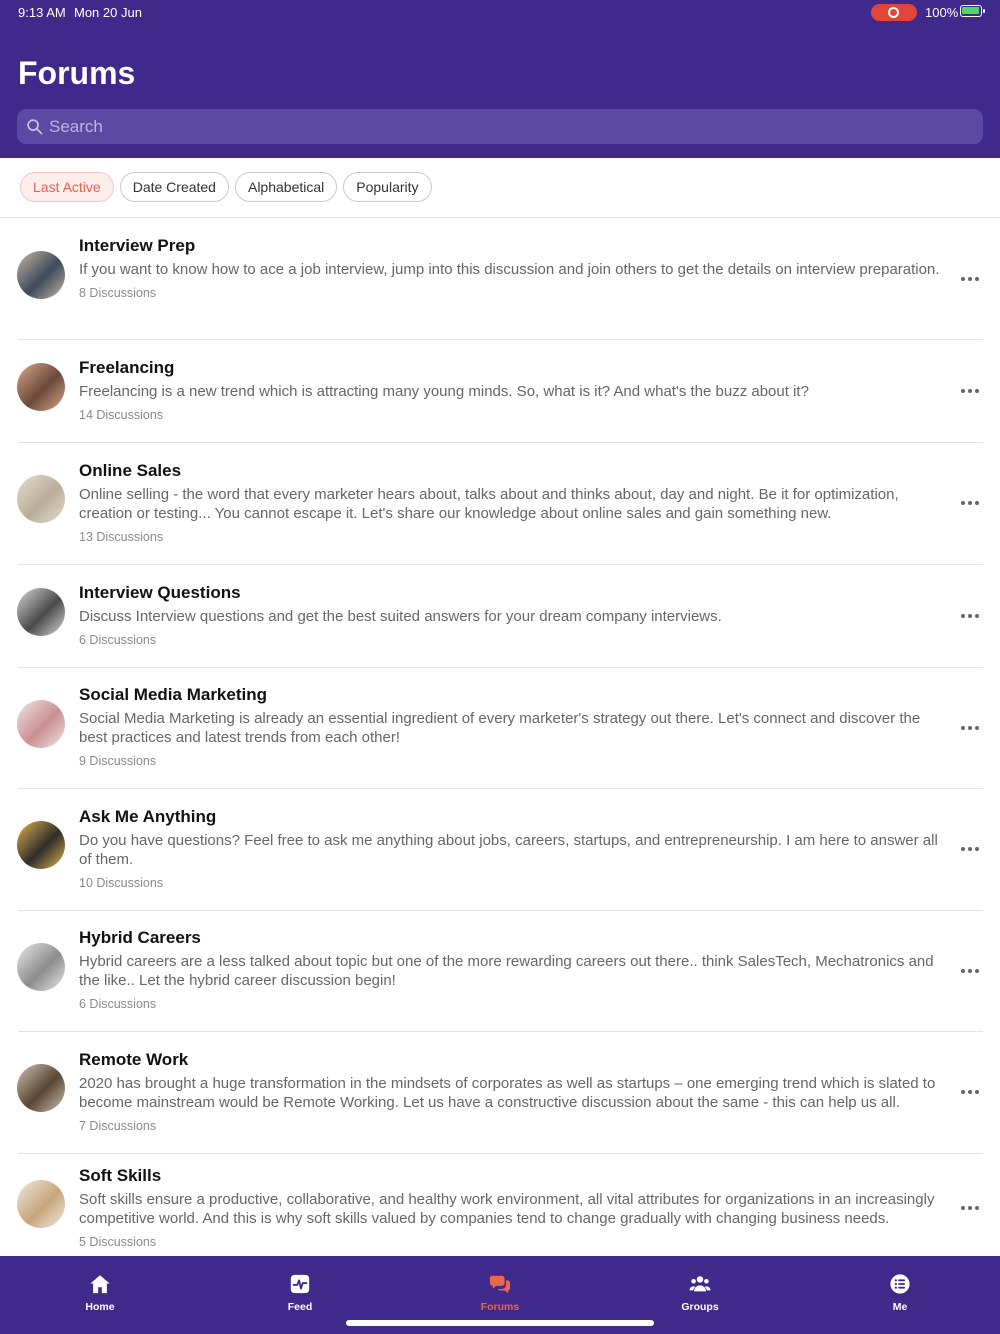 The image size is (1000, 1334). Describe the element at coordinates (942, 12) in the screenshot. I see `battery-percentage: 100%` at that location.